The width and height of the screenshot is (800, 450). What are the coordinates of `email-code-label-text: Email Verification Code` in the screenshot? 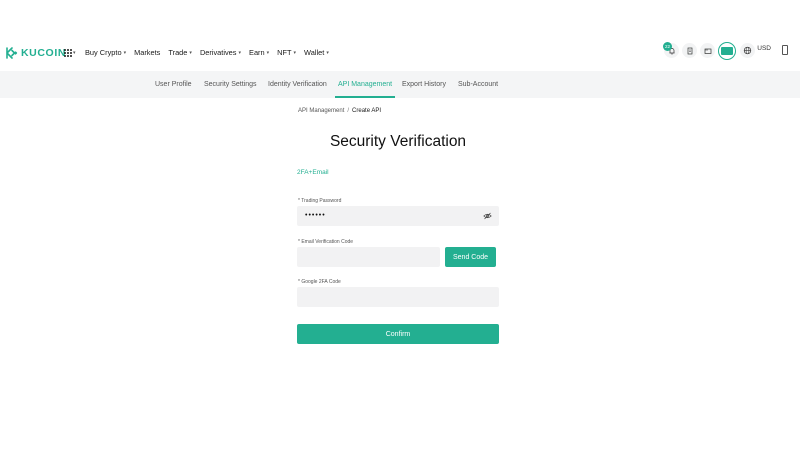 It's located at (327, 242).